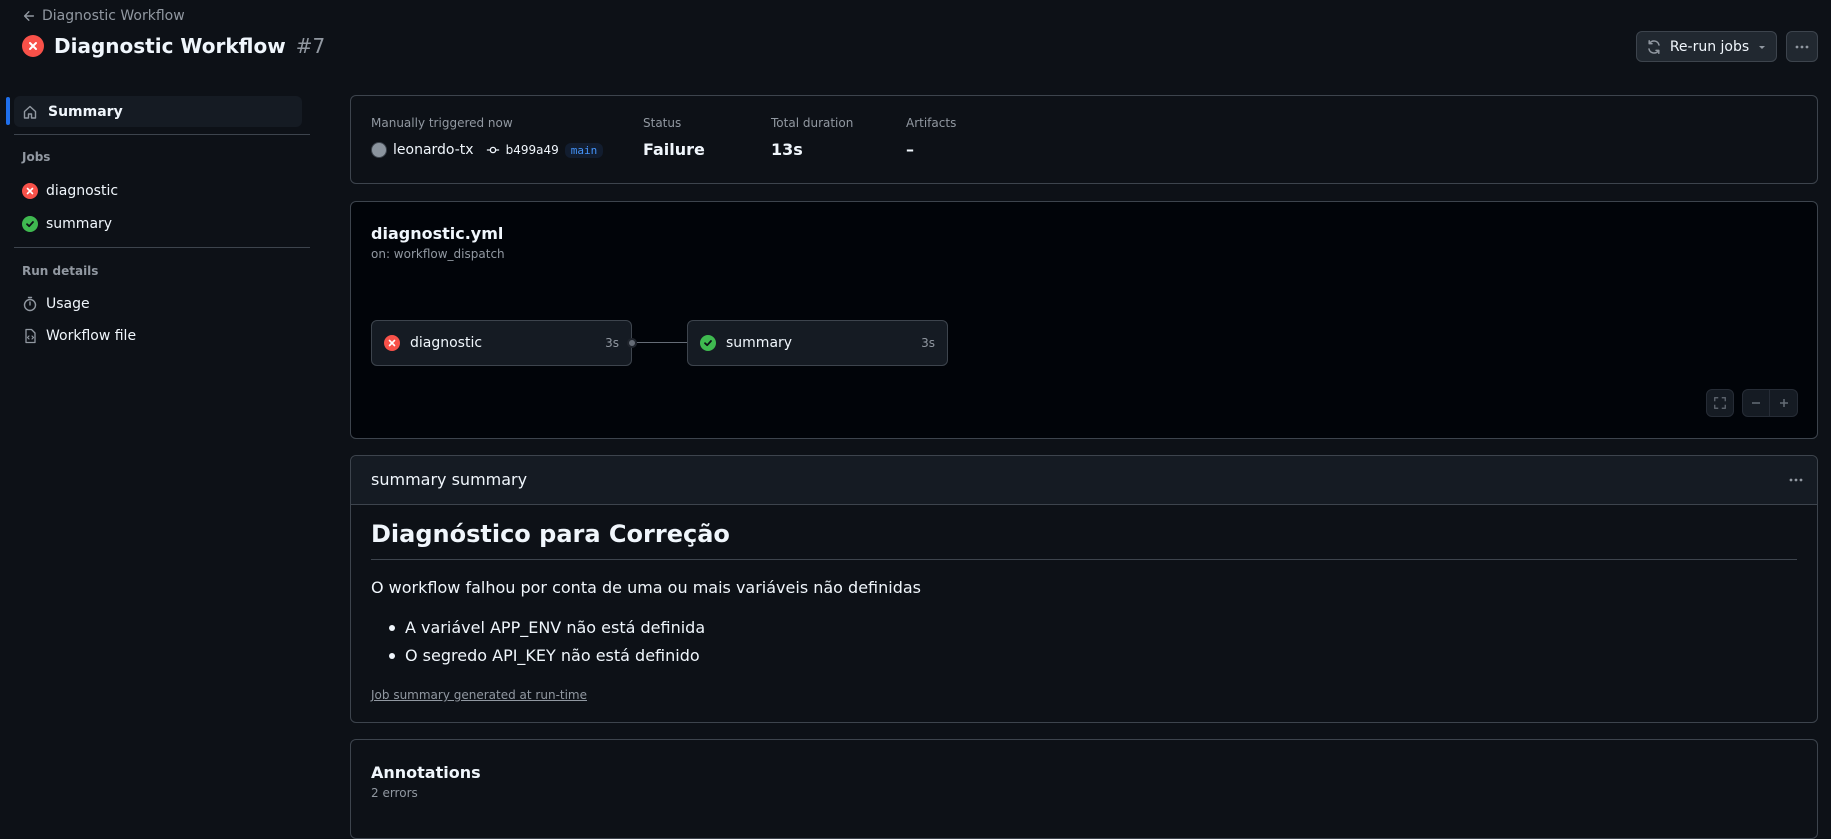 The image size is (1831, 839). Describe the element at coordinates (1084, 480) in the screenshot. I see `job-summary-header: summary summary` at that location.